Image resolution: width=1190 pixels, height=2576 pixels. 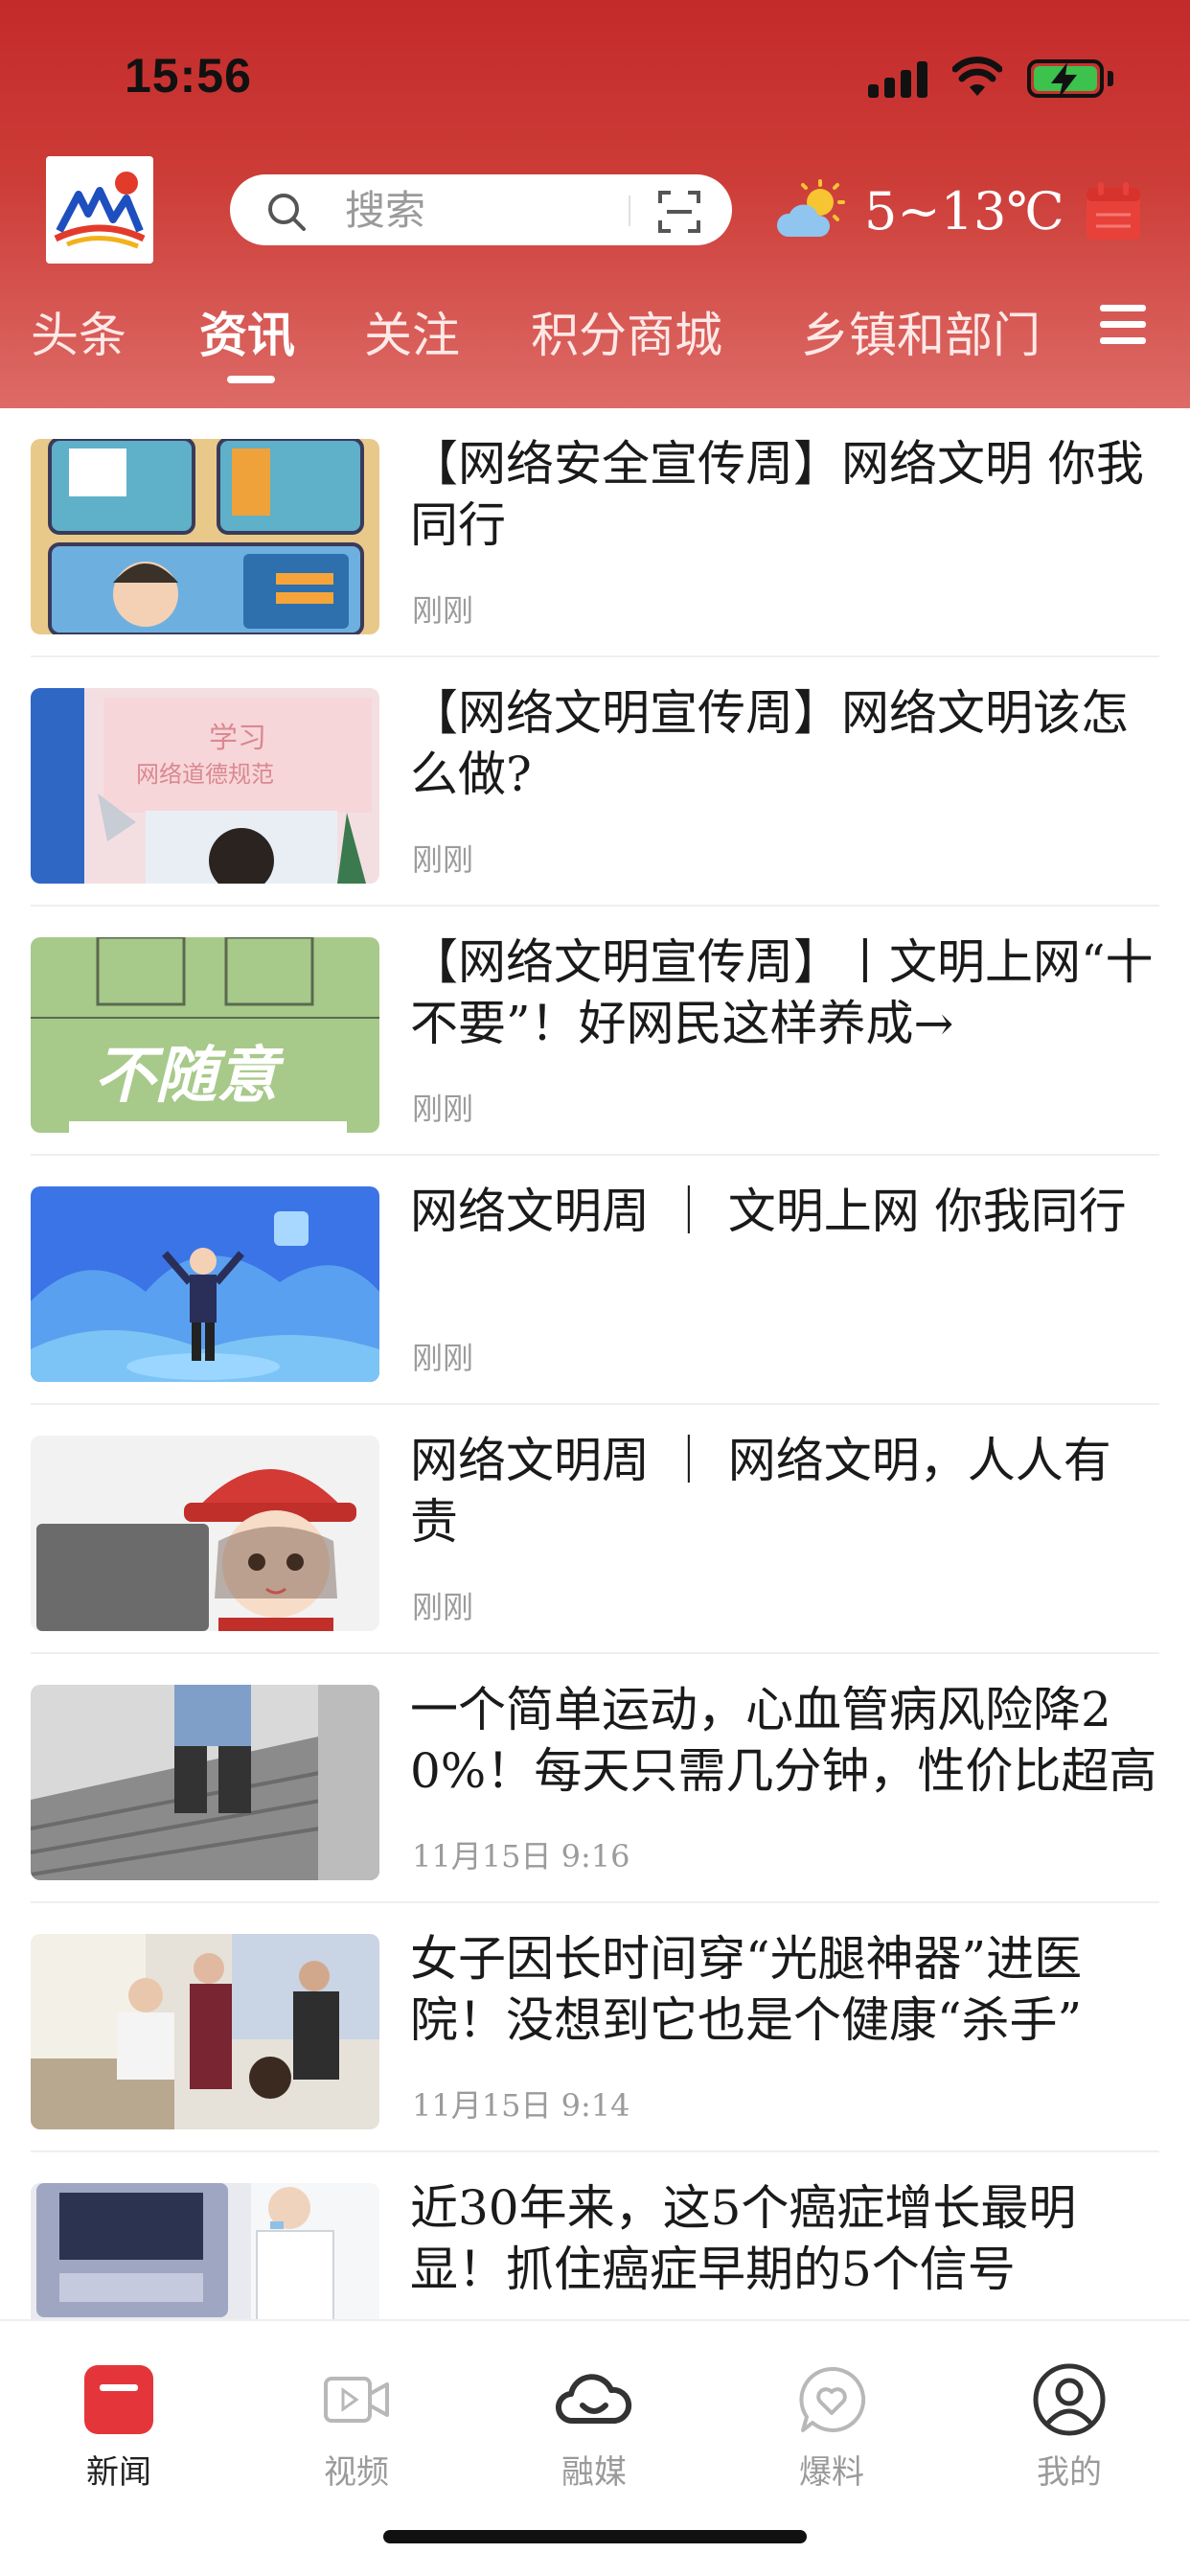 I want to click on news-title: 【网络安全宣传周】网络文明 你我同行, so click(x=777, y=494).